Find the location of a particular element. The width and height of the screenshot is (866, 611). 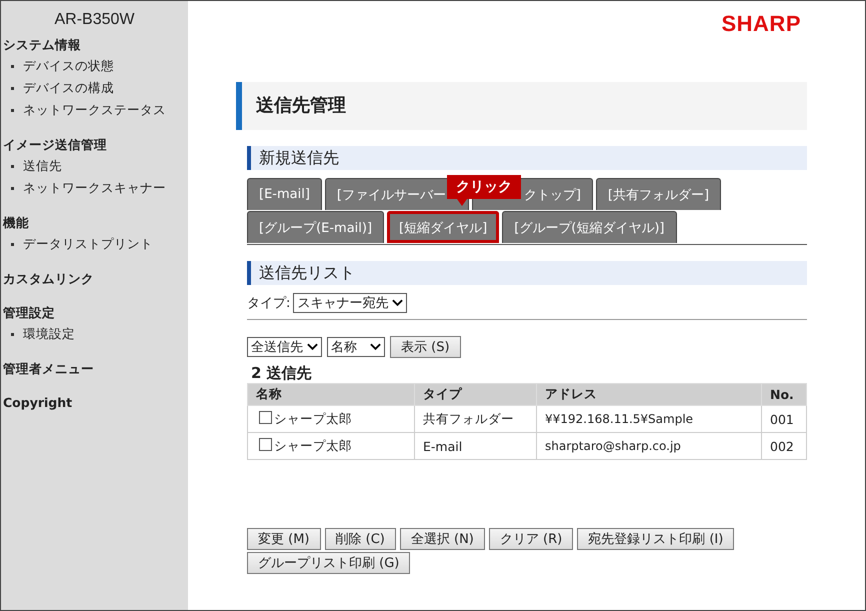

section-heading: 新規送信先 is located at coordinates (527, 158).